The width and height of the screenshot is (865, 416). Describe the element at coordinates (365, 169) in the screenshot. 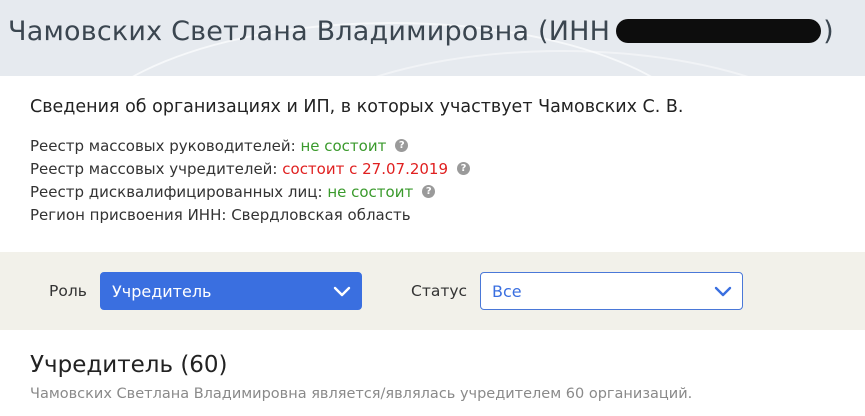

I see `registry-status: состоит с 27.07.2019` at that location.